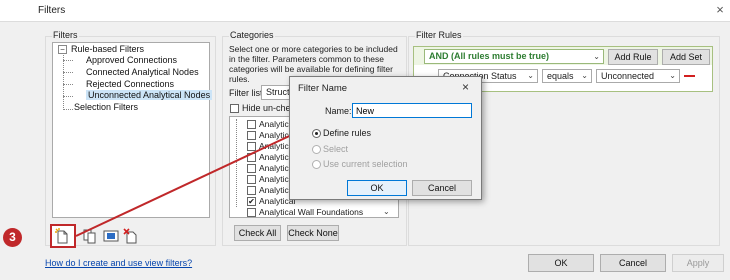 This screenshot has width=730, height=280. Describe the element at coordinates (131, 60) in the screenshot. I see `tree-node-child: Approved Connections` at that location.